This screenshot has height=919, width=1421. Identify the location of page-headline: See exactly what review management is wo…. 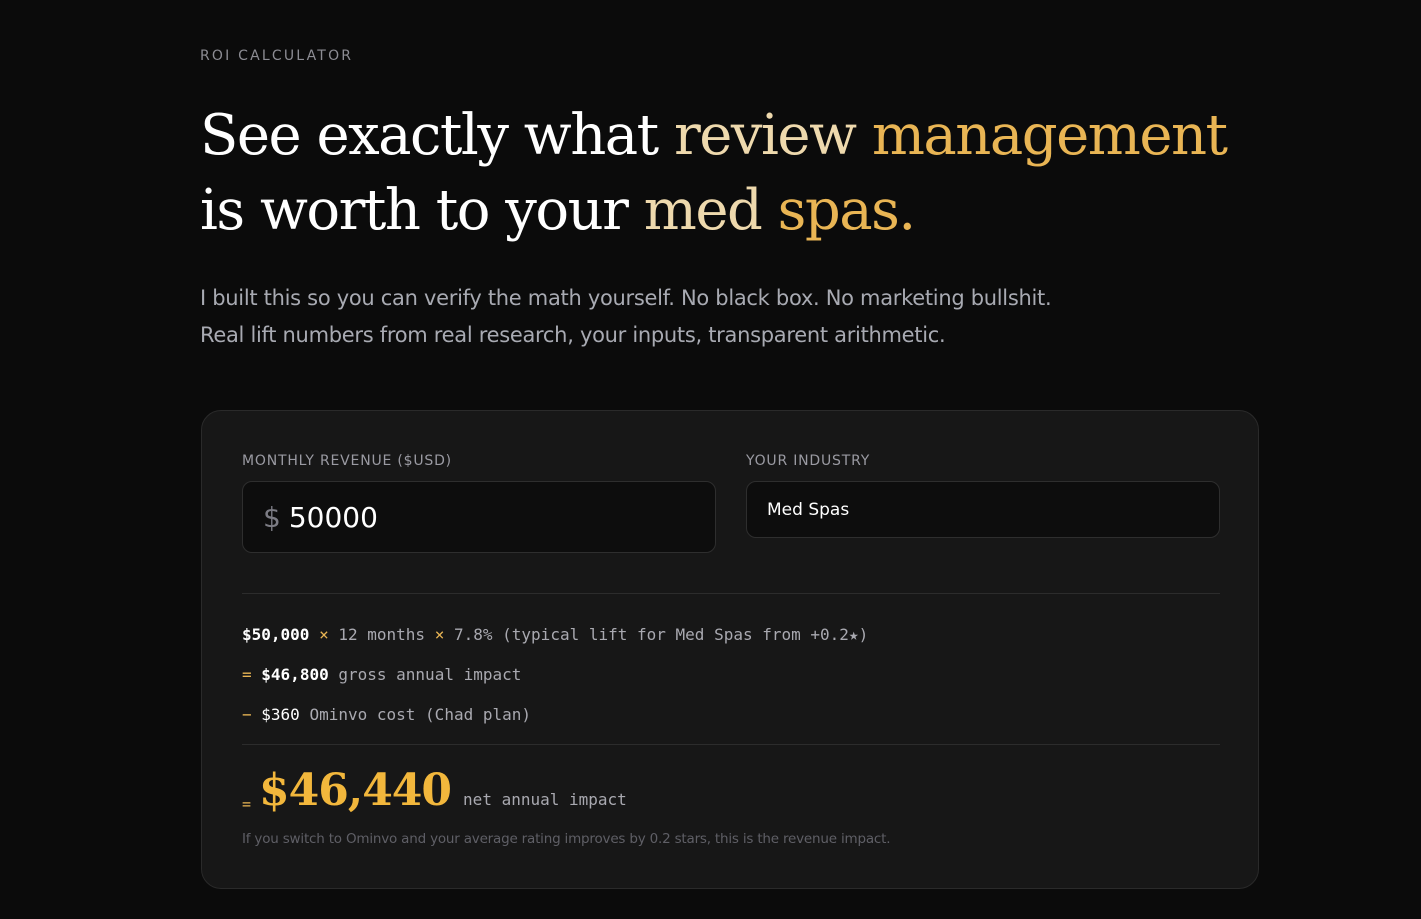
(750, 173).